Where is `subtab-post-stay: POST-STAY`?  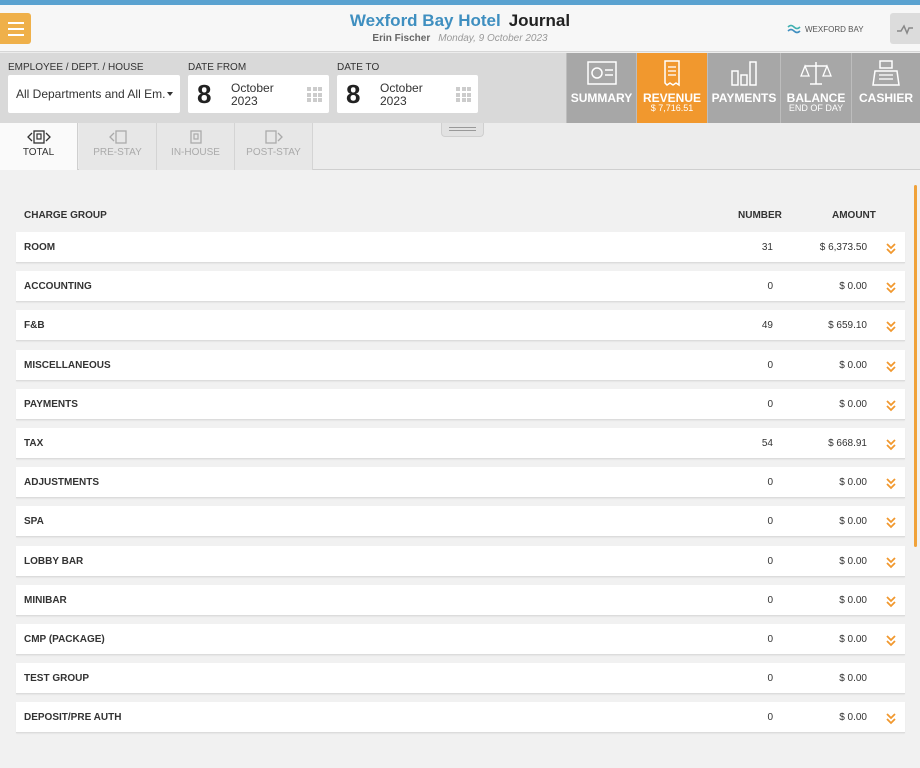 subtab-post-stay: POST-STAY is located at coordinates (274, 146).